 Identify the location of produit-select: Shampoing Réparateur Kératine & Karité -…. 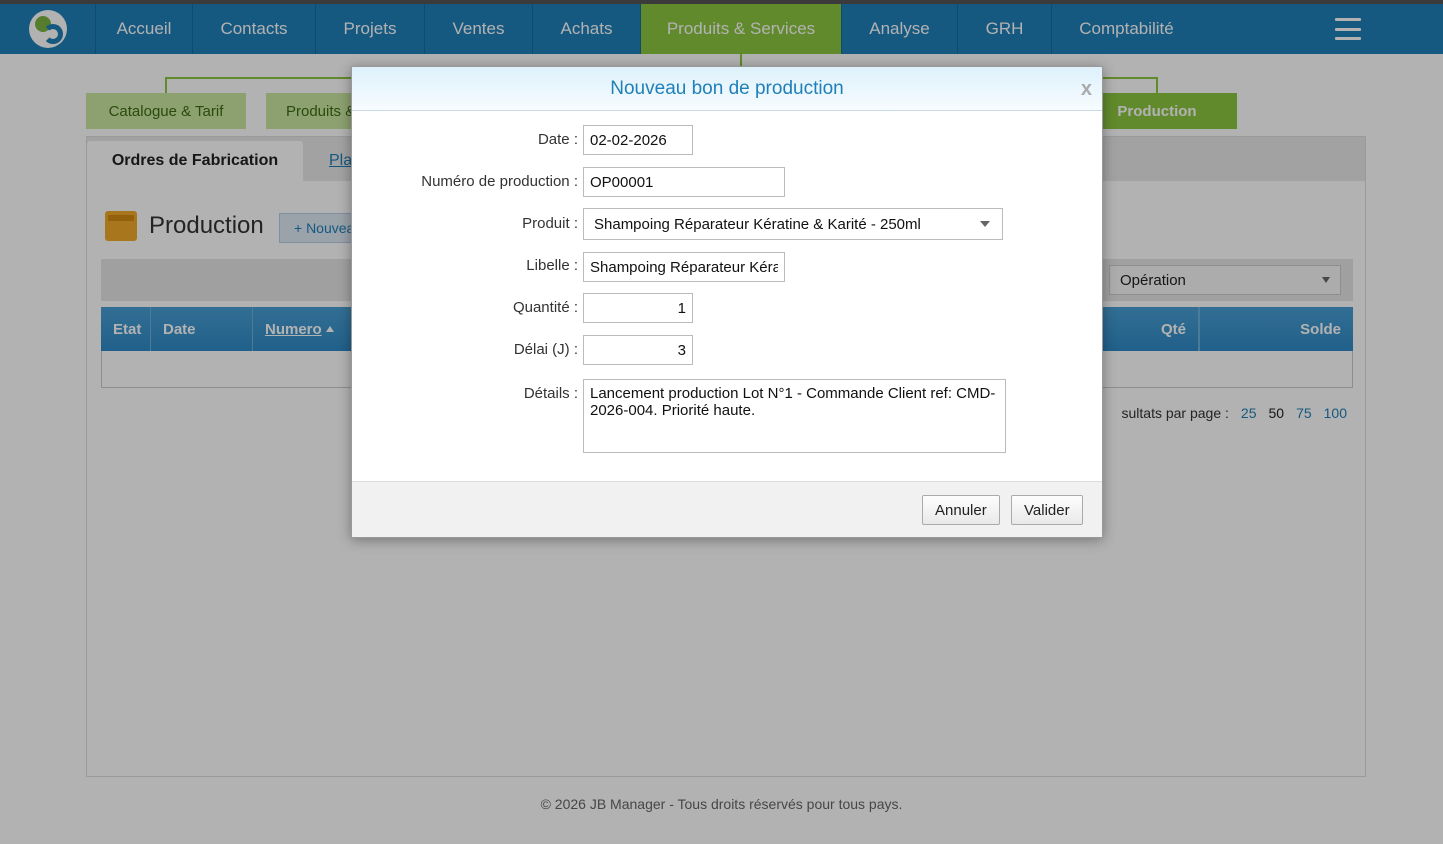
(793, 224).